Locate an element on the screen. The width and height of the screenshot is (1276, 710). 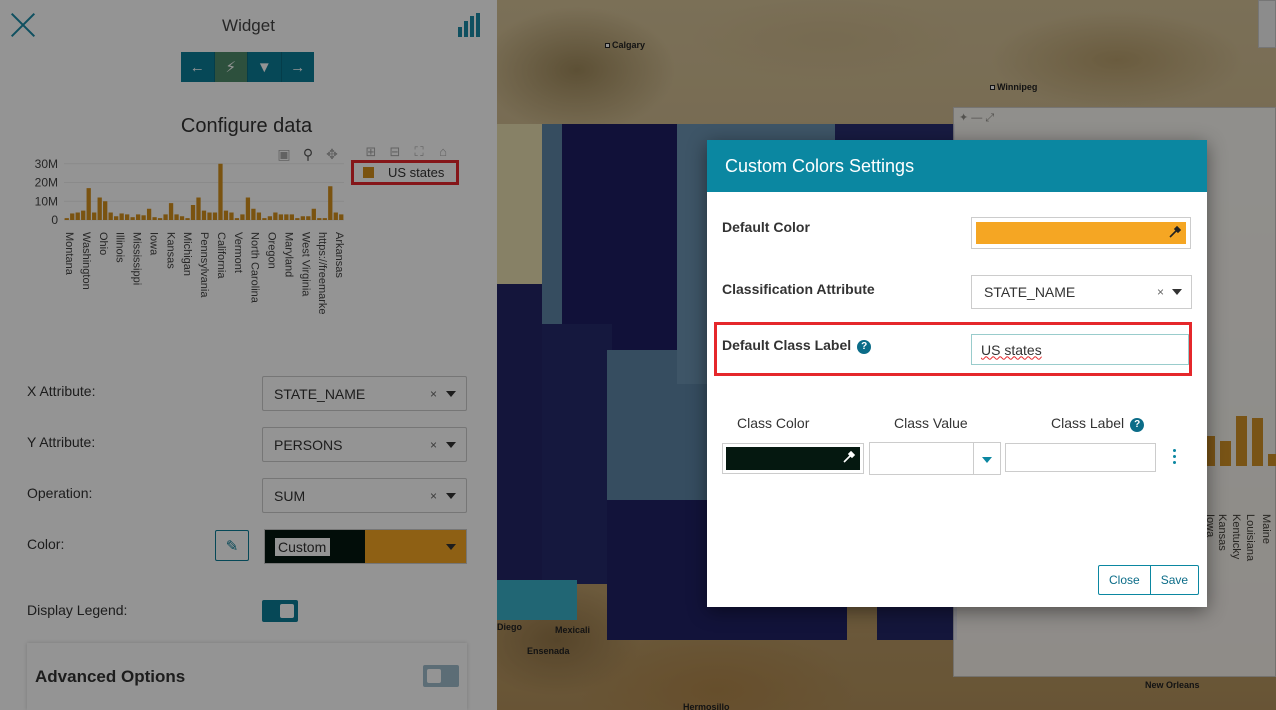
home-icon: ⌂ is located at coordinates (443, 152).